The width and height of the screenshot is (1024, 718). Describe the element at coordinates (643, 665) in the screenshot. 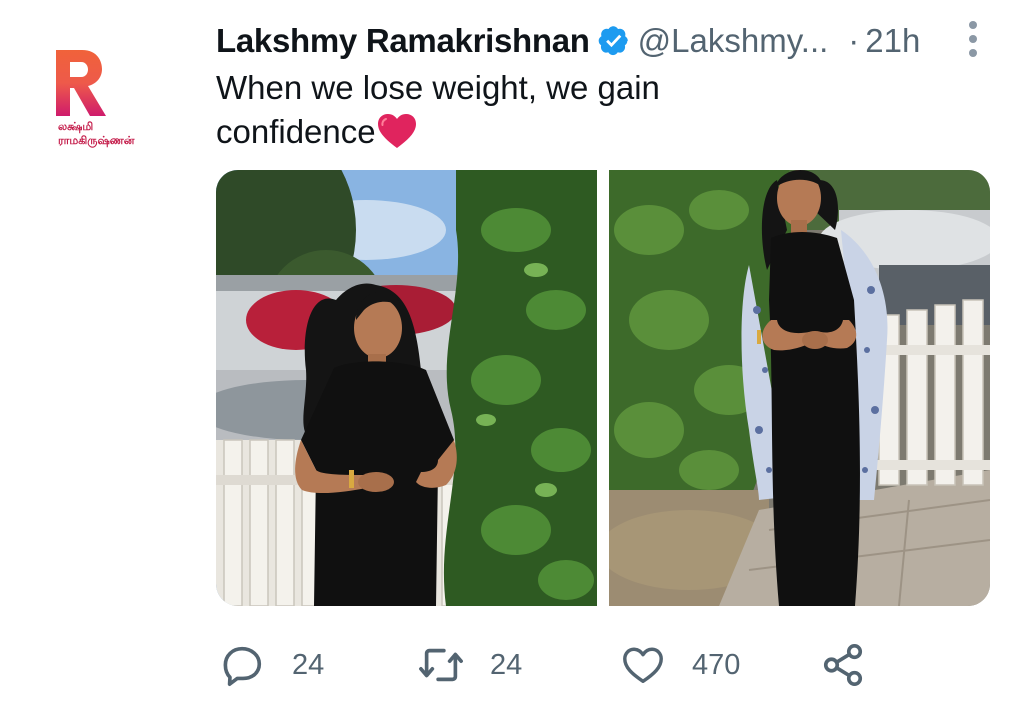

I see `heart-icon` at that location.